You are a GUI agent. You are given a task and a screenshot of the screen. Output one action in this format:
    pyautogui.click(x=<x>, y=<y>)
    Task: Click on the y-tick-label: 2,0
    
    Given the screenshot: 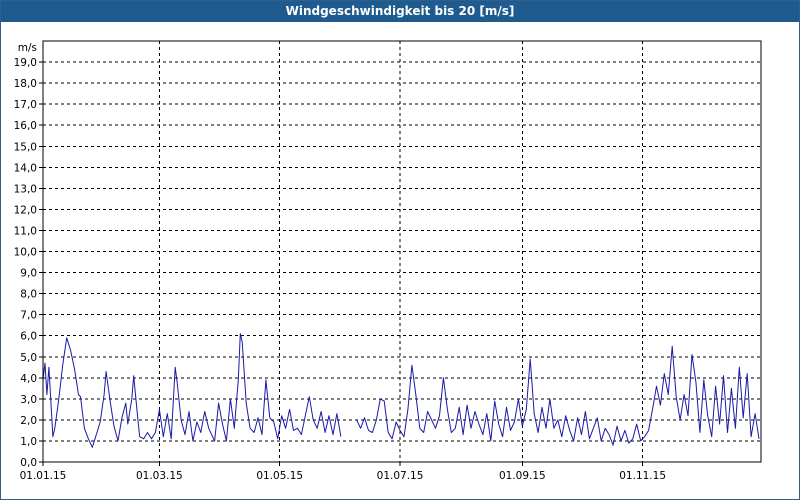 What is the action you would take?
    pyautogui.click(x=28, y=421)
    